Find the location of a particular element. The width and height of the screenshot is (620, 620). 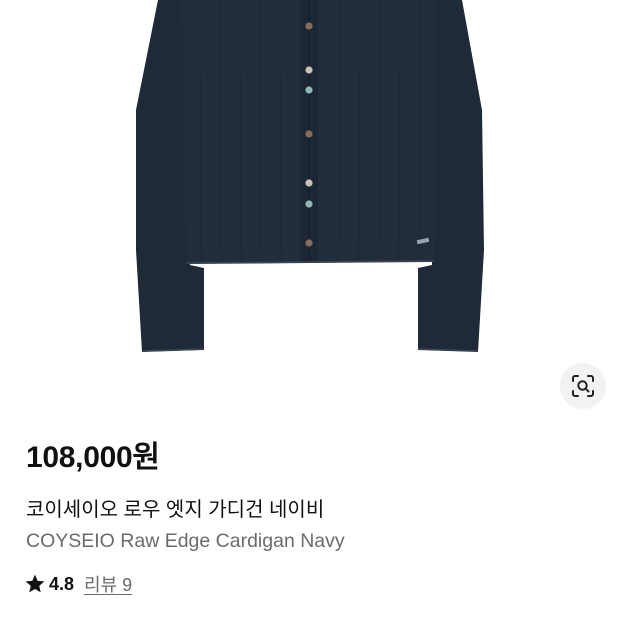

image-search-icon is located at coordinates (583, 386).